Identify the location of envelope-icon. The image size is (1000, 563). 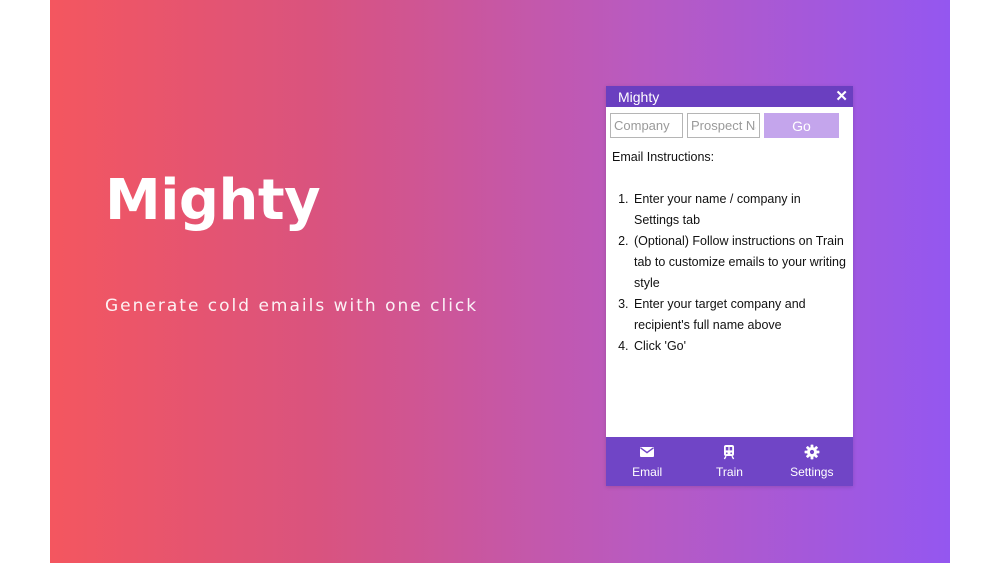
(647, 452).